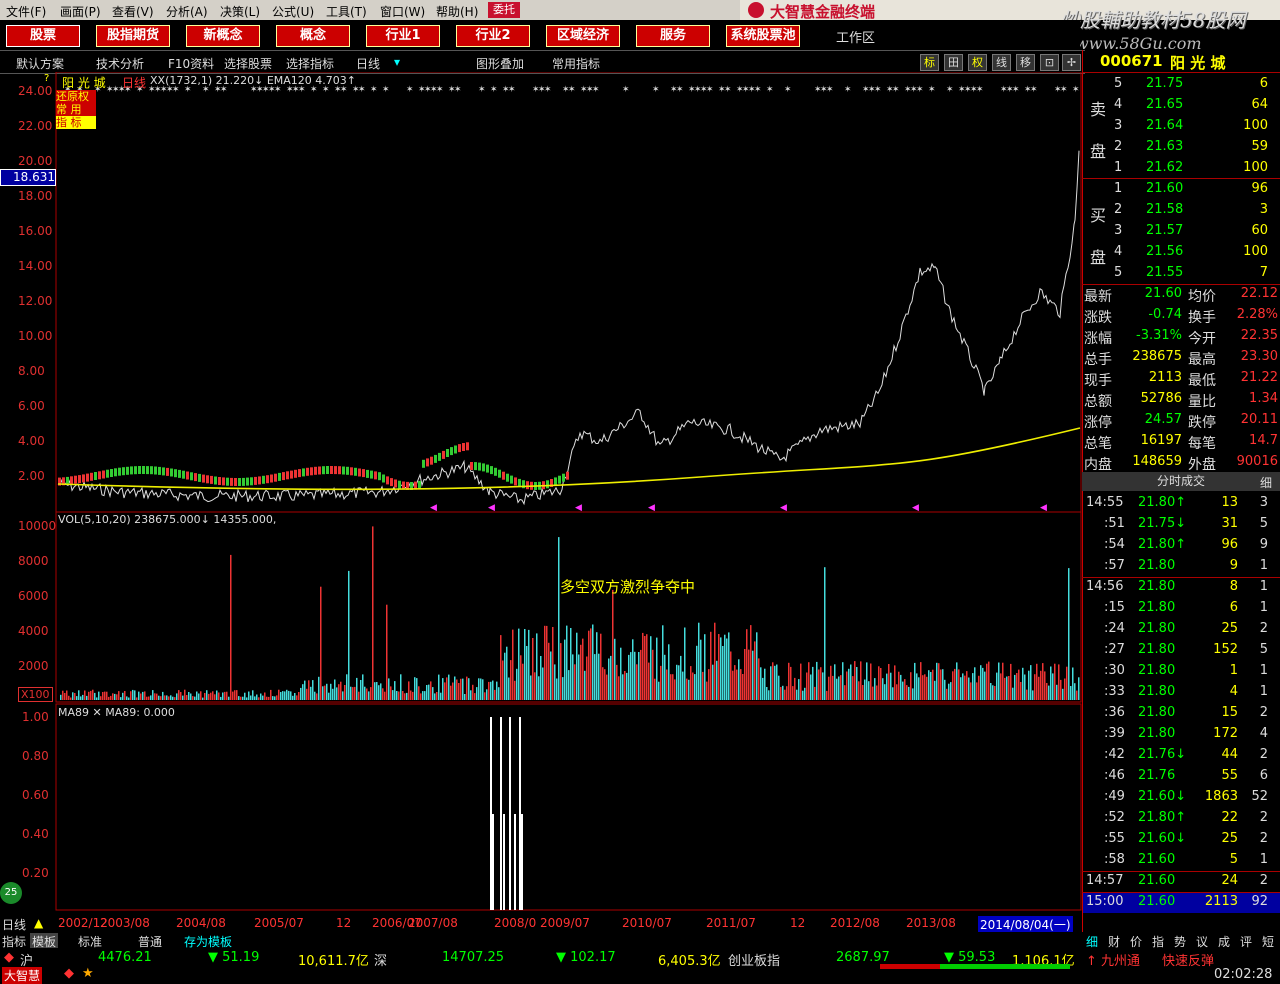  What do you see at coordinates (293, 11) in the screenshot?
I see `menu-formula: 公式(U)` at bounding box center [293, 11].